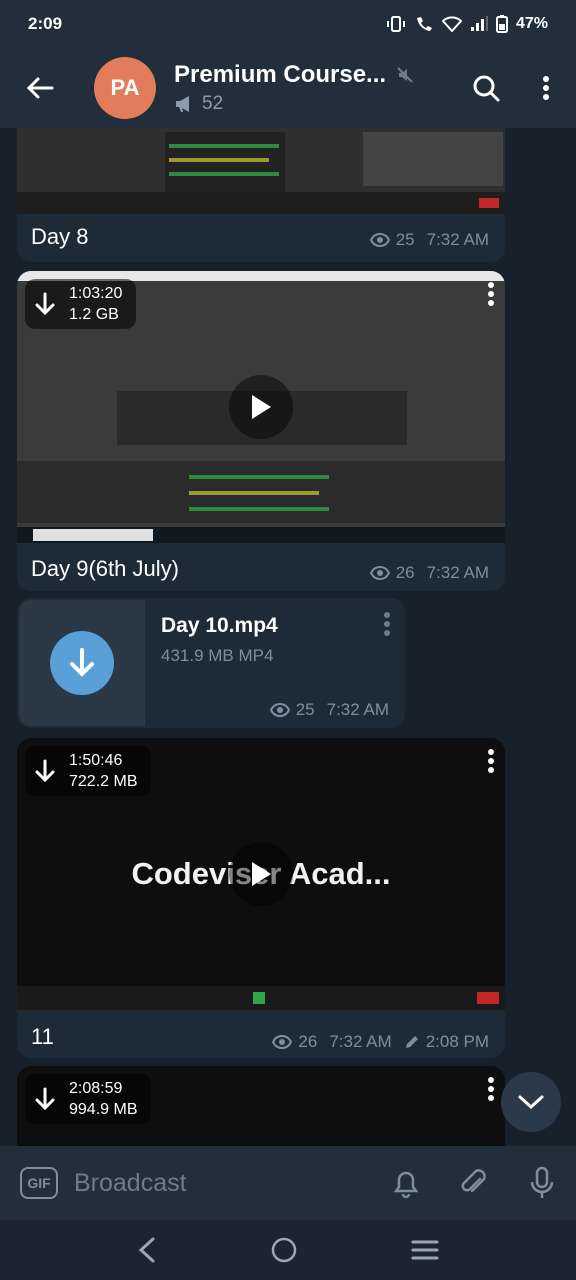 This screenshot has width=576, height=1280. I want to click on search-icon, so click(486, 88).